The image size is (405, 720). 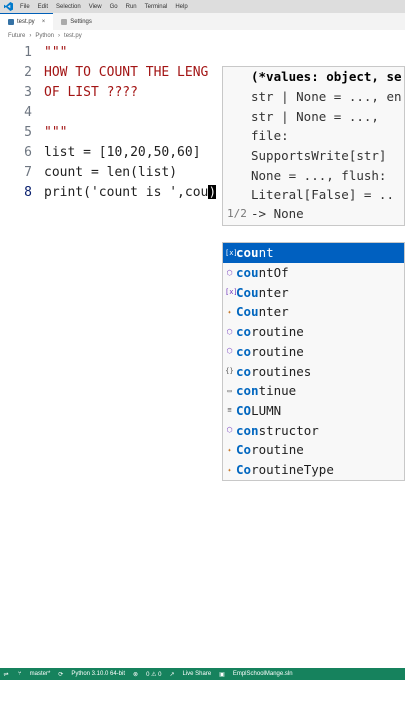 What do you see at coordinates (313, 391) in the screenshot?
I see `suggestion-item: ▭ continue` at bounding box center [313, 391].